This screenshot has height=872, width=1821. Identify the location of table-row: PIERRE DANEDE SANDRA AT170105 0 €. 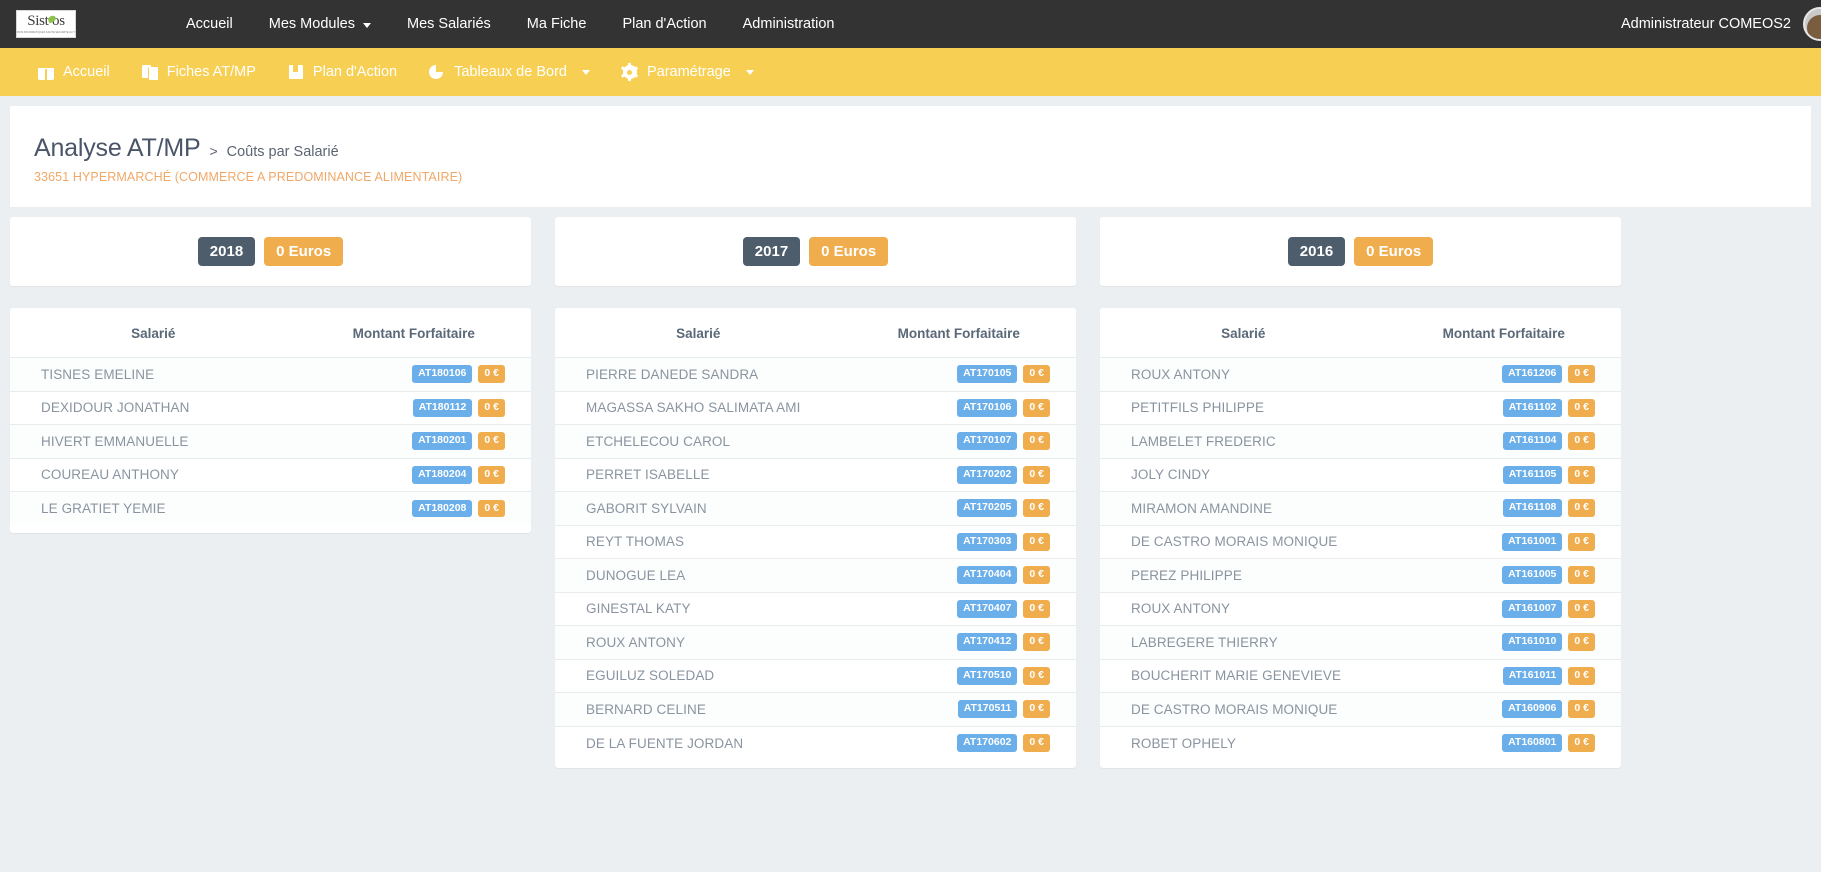
(815, 374).